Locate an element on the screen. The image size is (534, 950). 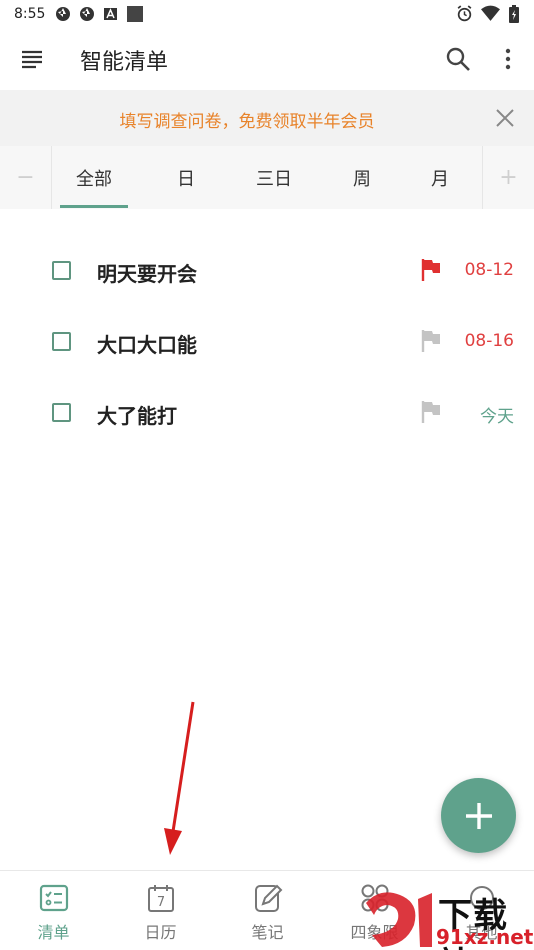
tab-month: 月 is located at coordinates (440, 177).